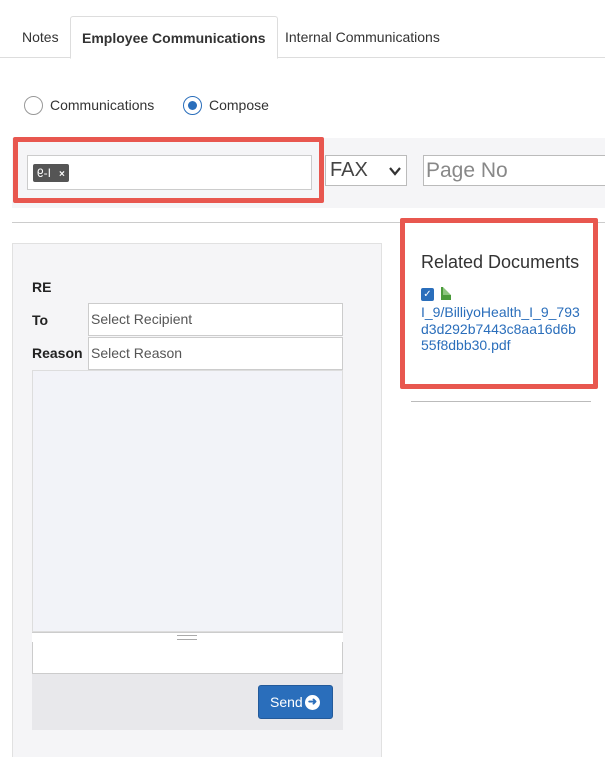 This screenshot has height=757, width=605. What do you see at coordinates (500, 262) in the screenshot?
I see `related-documents-title: Related Documents` at bounding box center [500, 262].